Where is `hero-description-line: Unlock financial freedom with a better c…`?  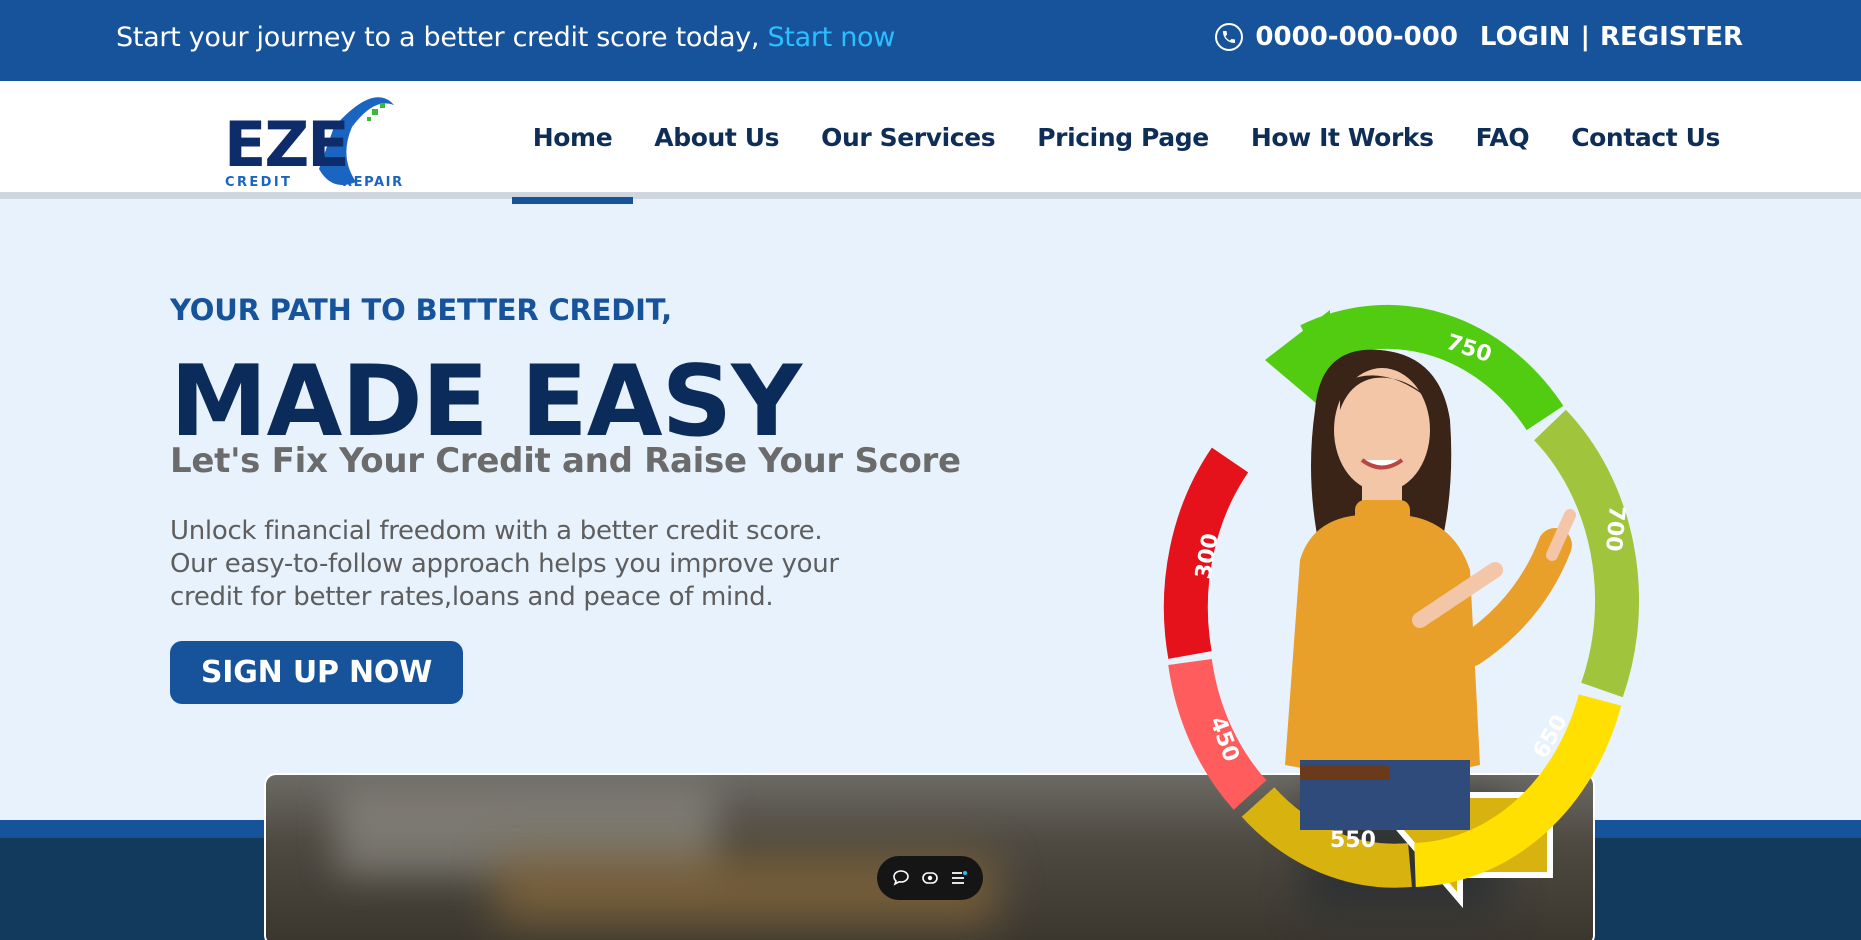
hero-description-line: Unlock financial freedom with a better c… is located at coordinates (496, 531).